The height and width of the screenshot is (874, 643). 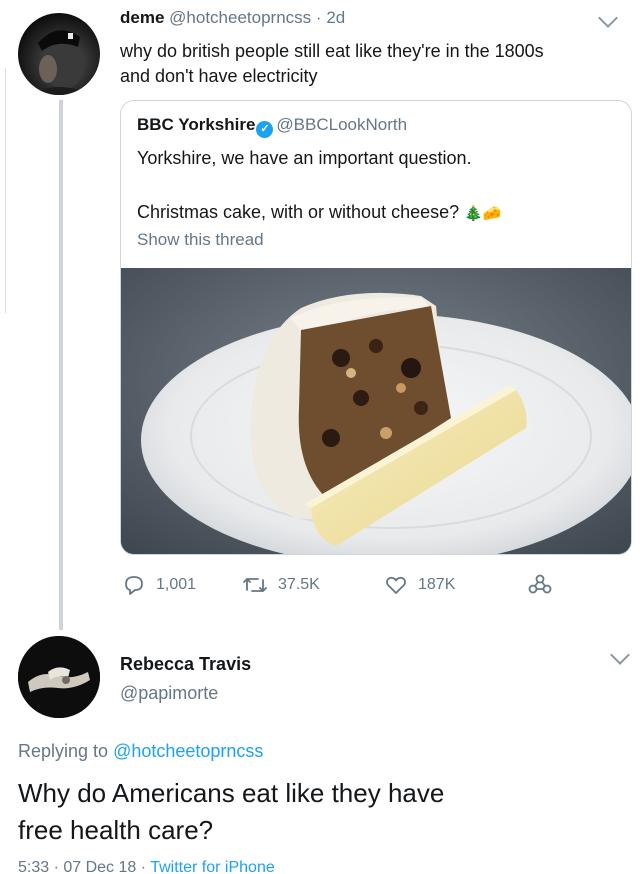 I want to click on emoji-tree-cheese: 🎄🧀, so click(x=483, y=213).